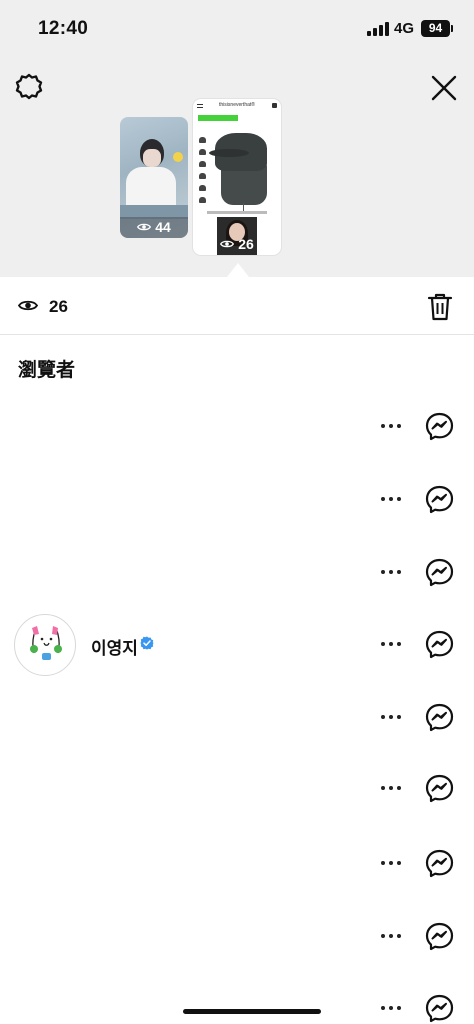 The image size is (474, 1024). What do you see at coordinates (404, 28) in the screenshot?
I see `network-type: 4G` at bounding box center [404, 28].